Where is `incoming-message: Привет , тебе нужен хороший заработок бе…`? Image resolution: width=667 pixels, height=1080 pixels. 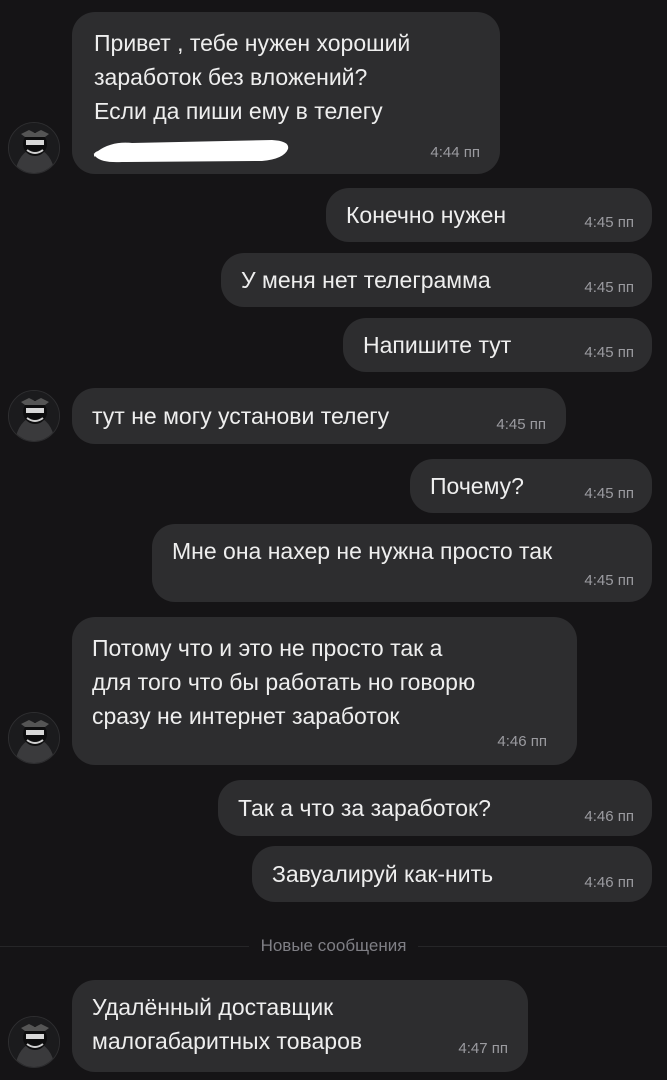
incoming-message: Привет , тебе нужен хороший заработок бе… is located at coordinates (286, 93).